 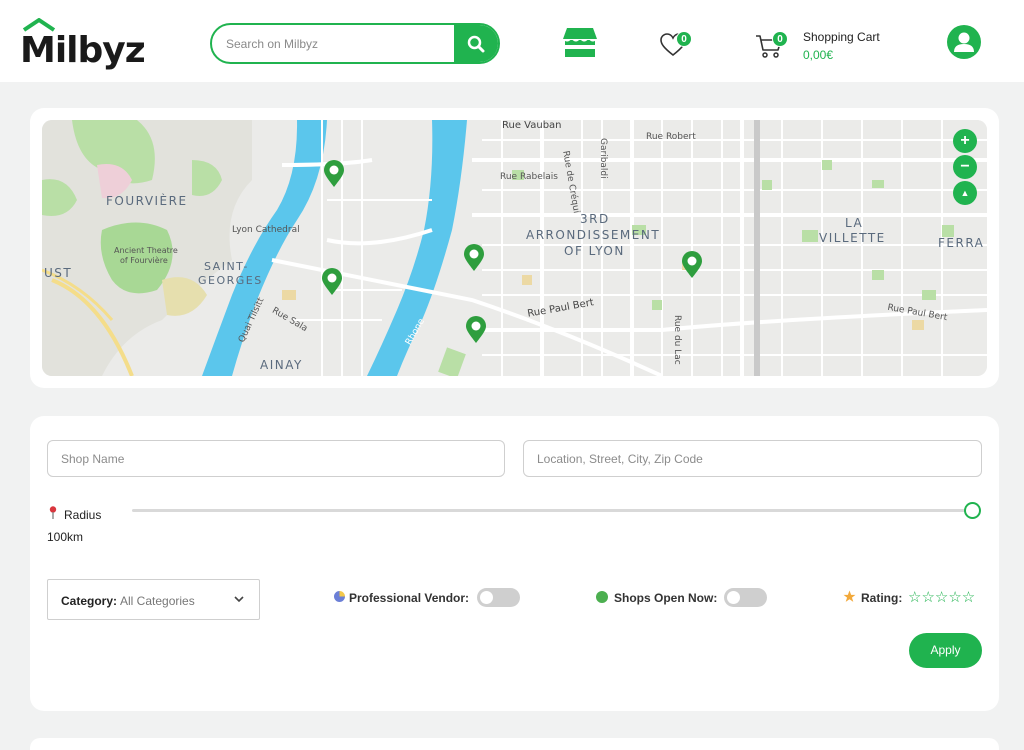 I want to click on chevron-down-icon, so click(x=239, y=599).